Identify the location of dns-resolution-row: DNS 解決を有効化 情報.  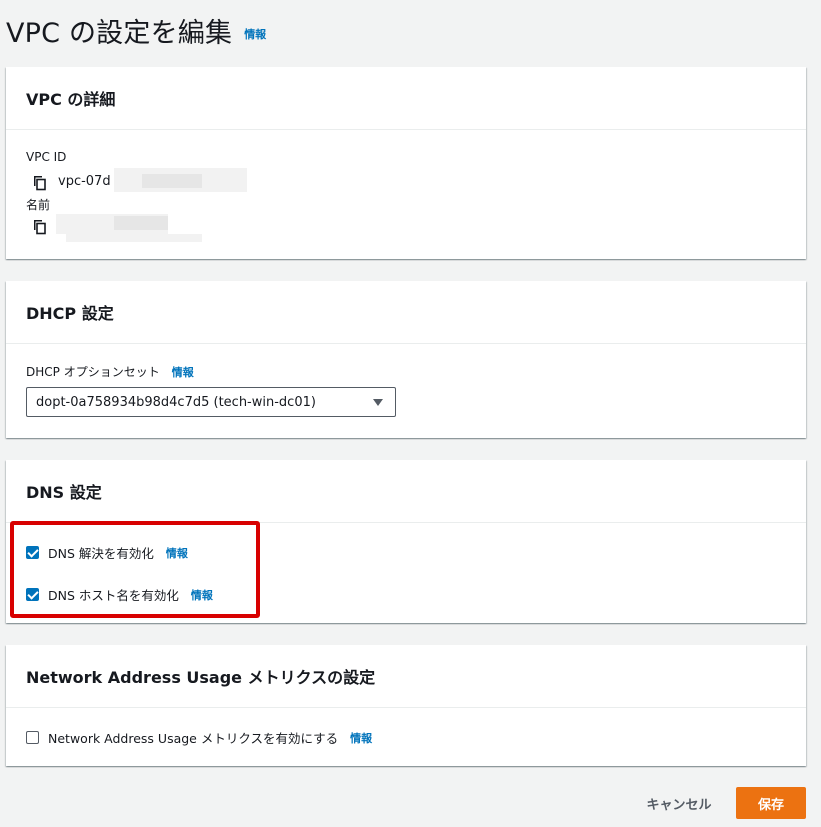
(107, 552).